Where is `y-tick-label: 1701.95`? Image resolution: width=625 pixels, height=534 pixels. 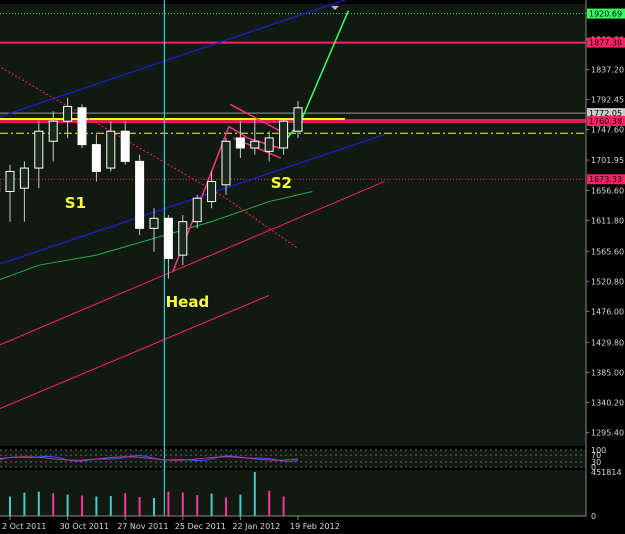
y-tick-label: 1701.95 is located at coordinates (607, 160).